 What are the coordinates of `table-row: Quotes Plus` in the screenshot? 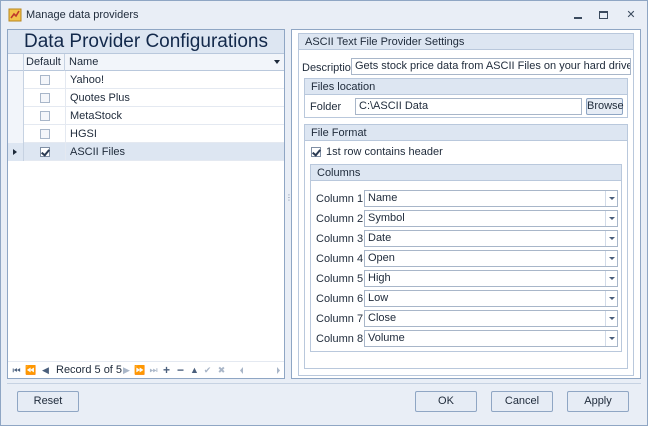 It's located at (146, 98).